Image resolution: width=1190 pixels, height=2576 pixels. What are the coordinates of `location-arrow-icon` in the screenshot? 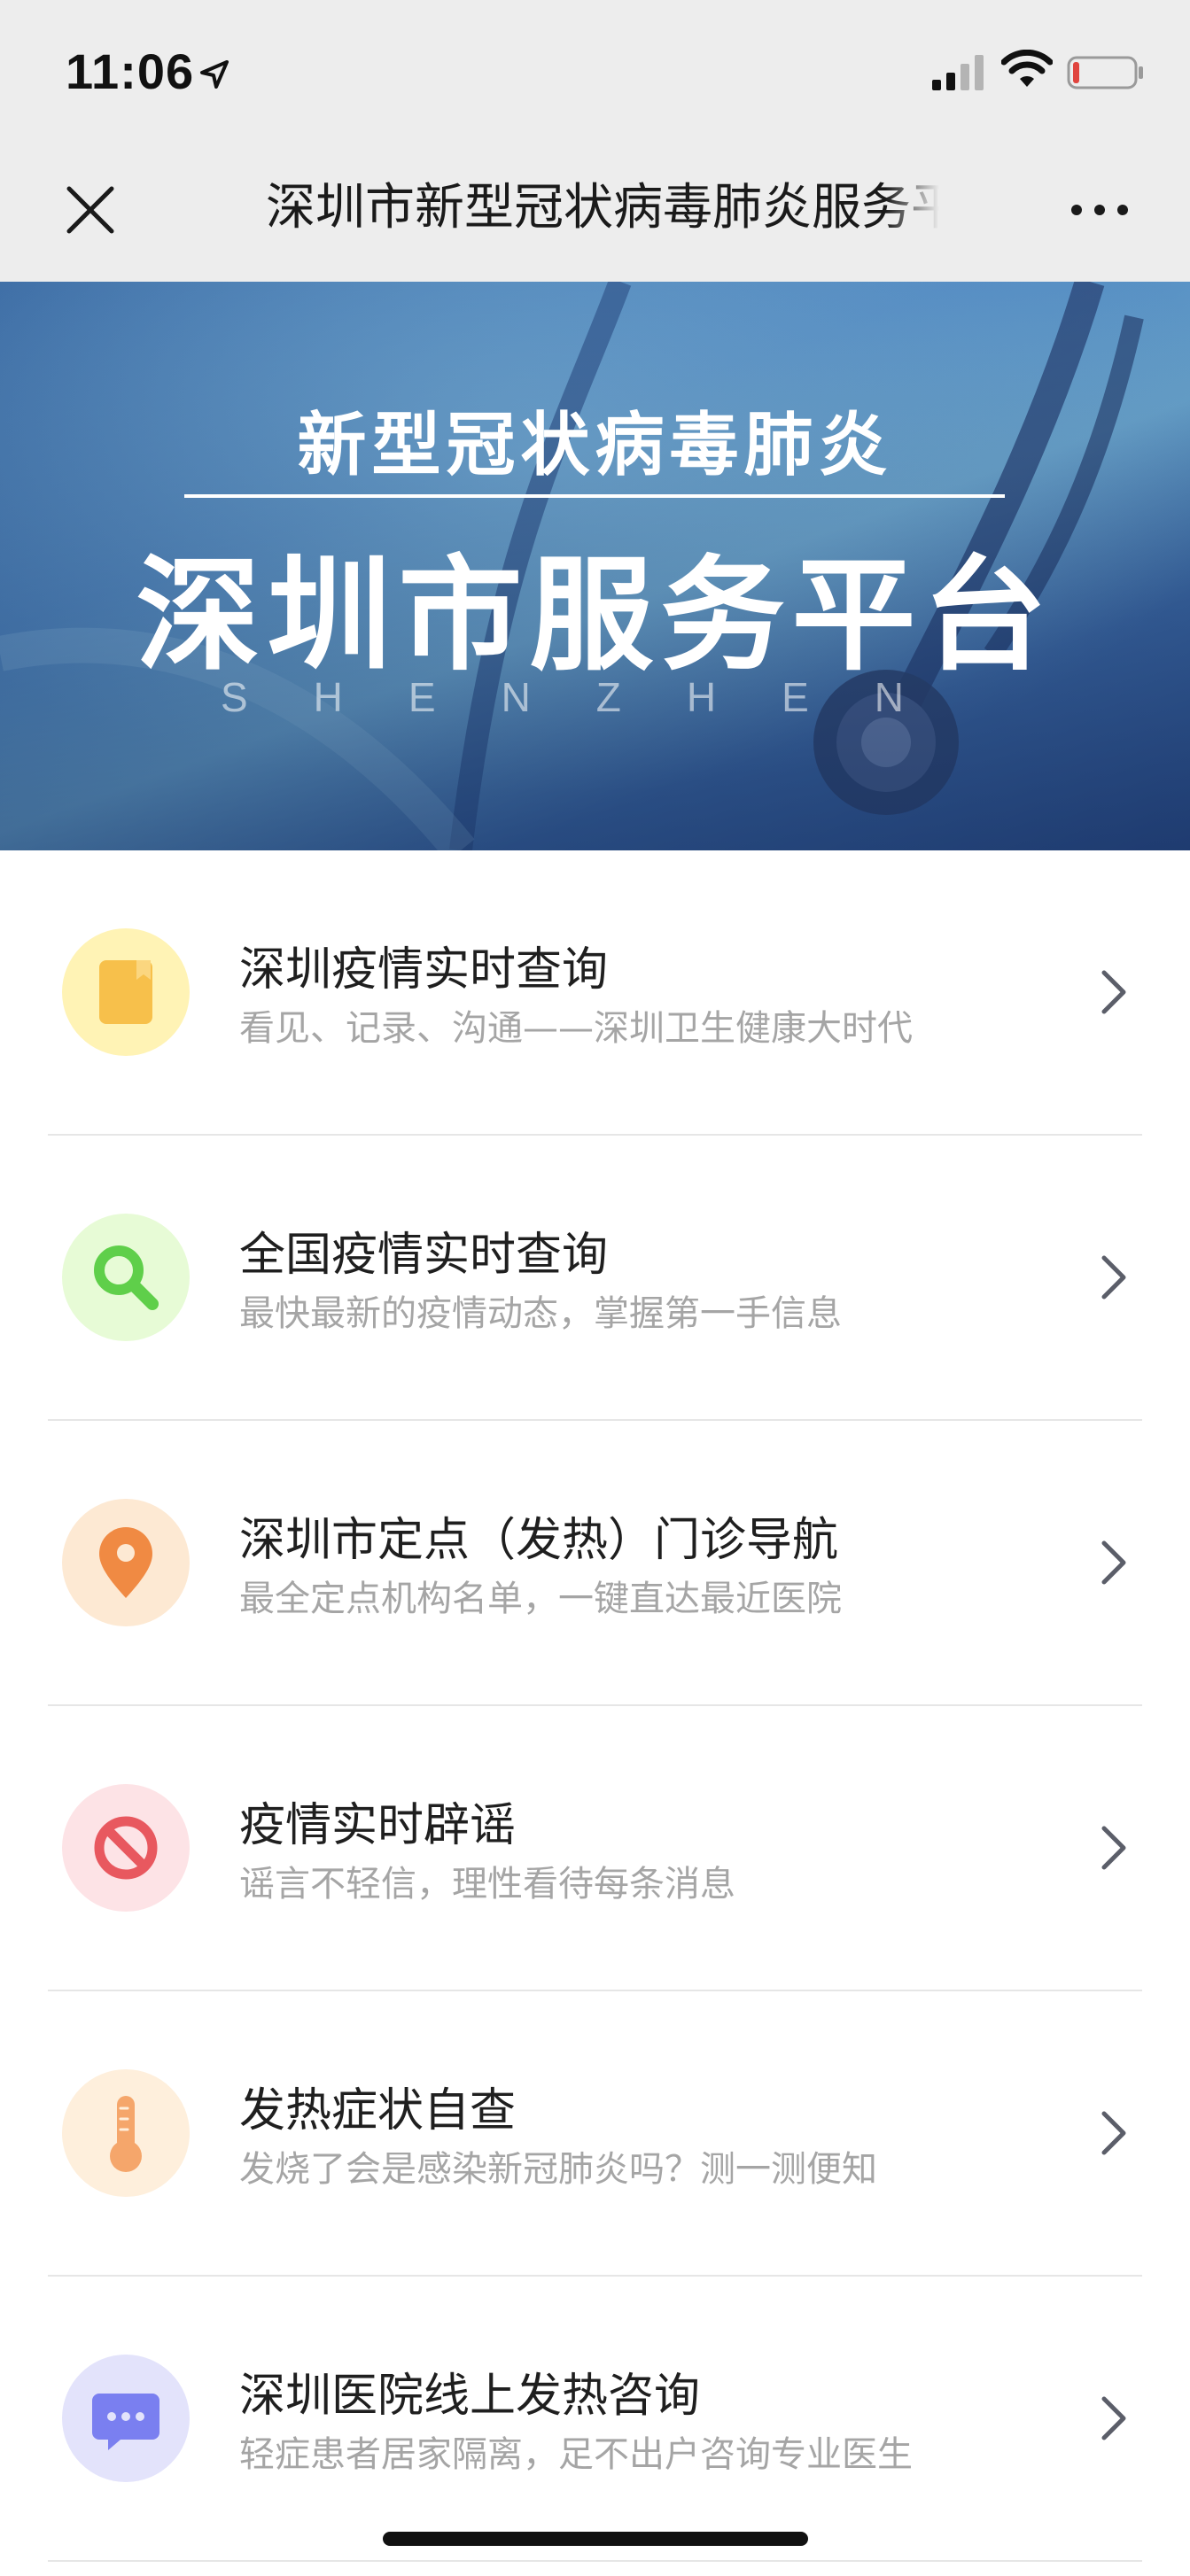 It's located at (214, 74).